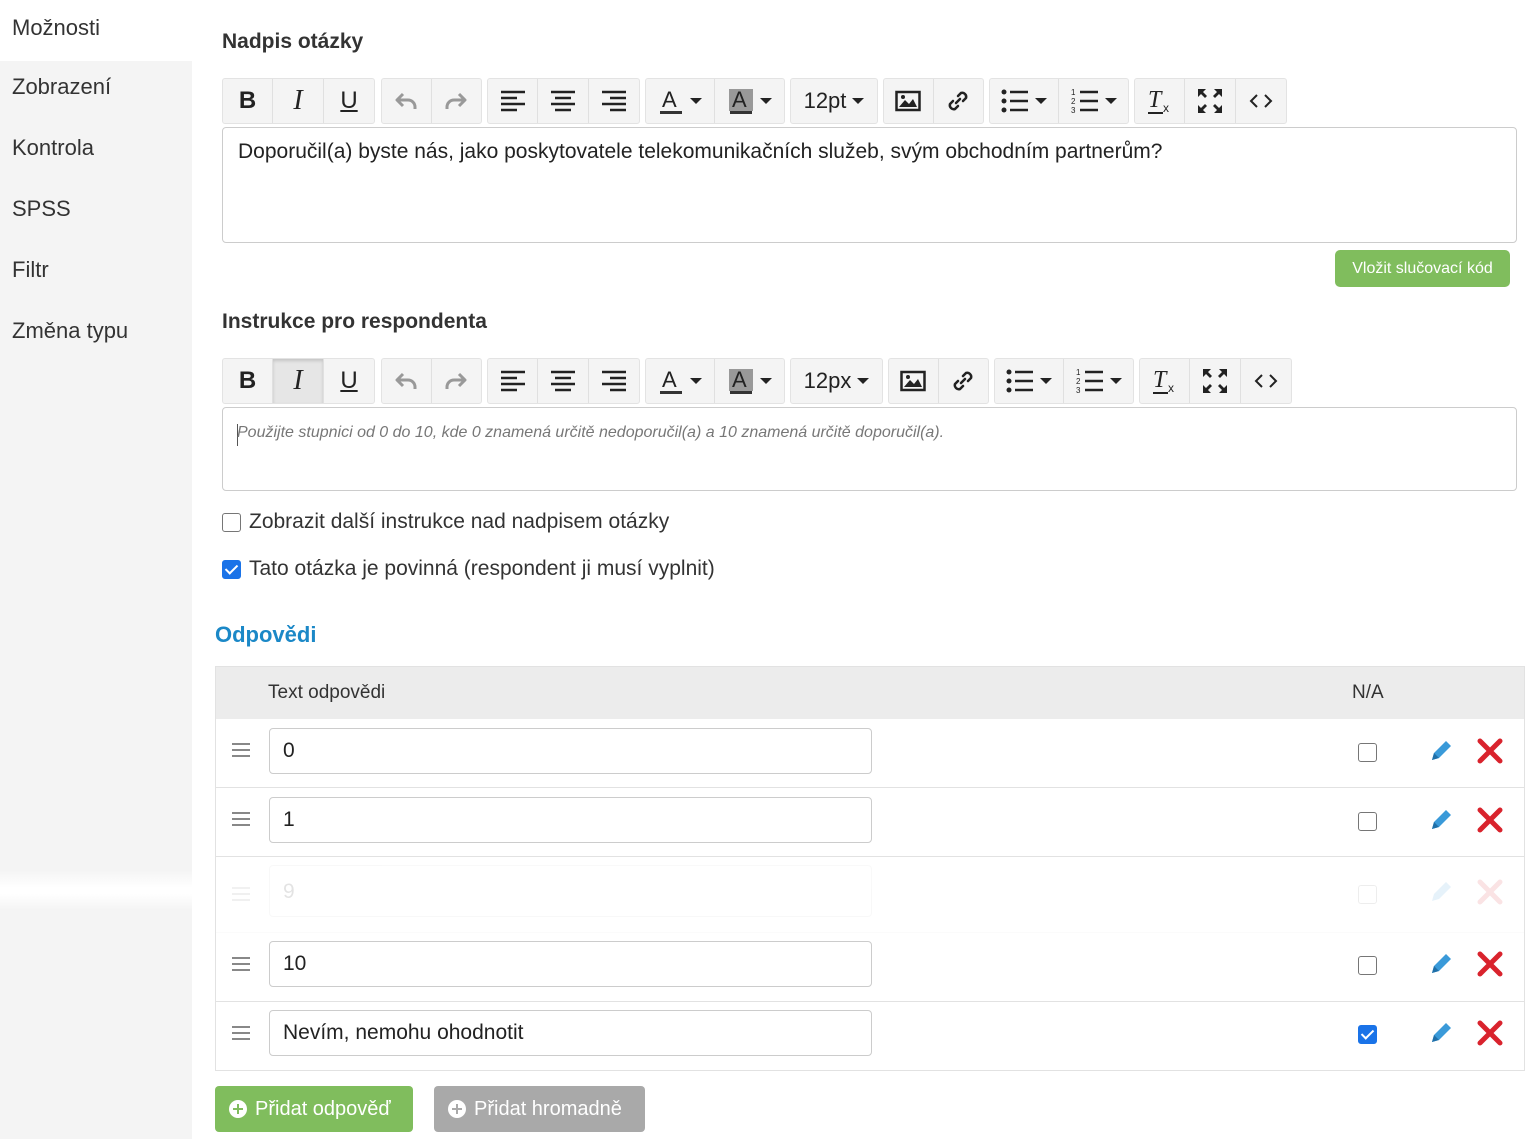 The height and width of the screenshot is (1139, 1536). I want to click on align-left-icon, so click(512, 381).